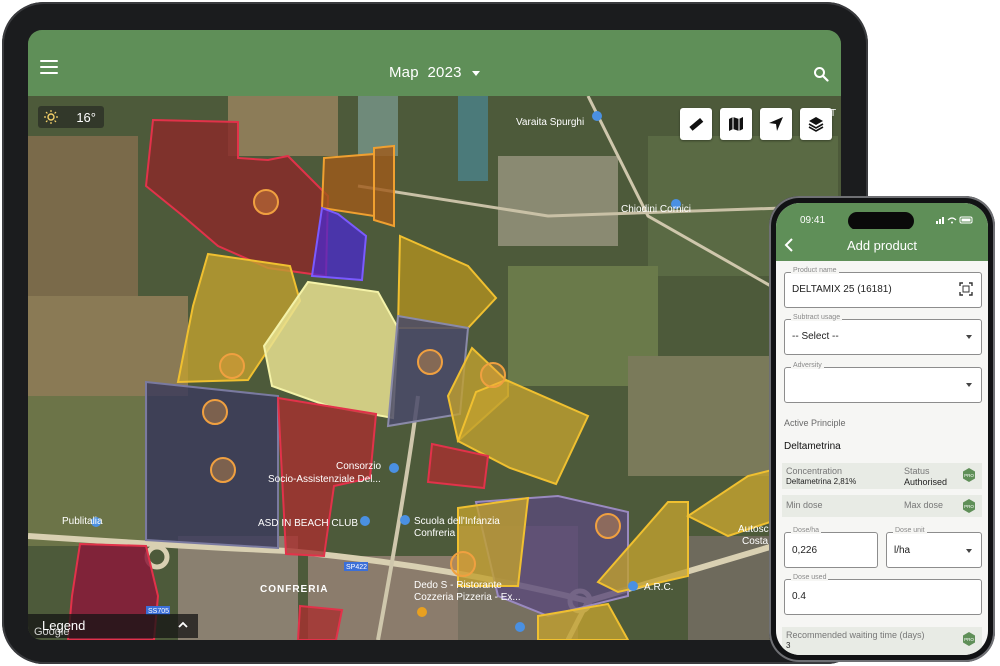 The image size is (1000, 666). What do you see at coordinates (71, 117) in the screenshot?
I see `weather-widget: 16°` at bounding box center [71, 117].